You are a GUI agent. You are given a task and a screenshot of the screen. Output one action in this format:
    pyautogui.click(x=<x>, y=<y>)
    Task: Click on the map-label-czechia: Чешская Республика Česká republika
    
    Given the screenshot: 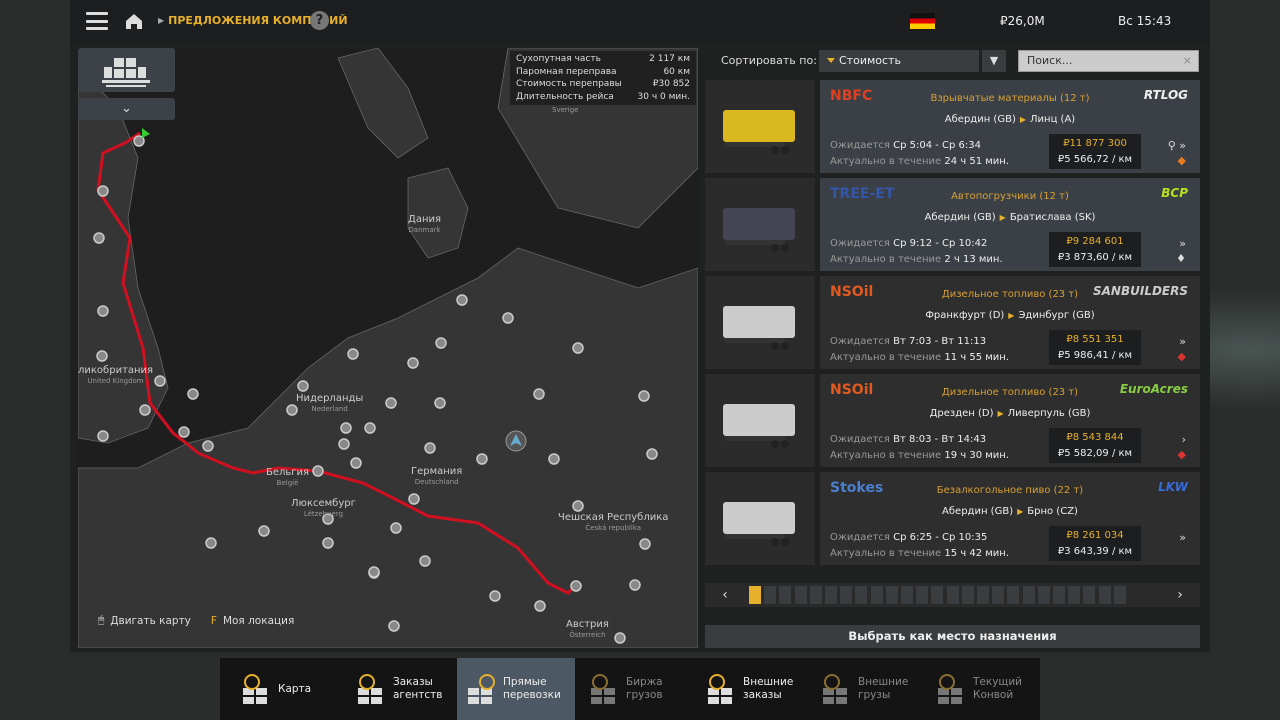 What is the action you would take?
    pyautogui.click(x=613, y=522)
    